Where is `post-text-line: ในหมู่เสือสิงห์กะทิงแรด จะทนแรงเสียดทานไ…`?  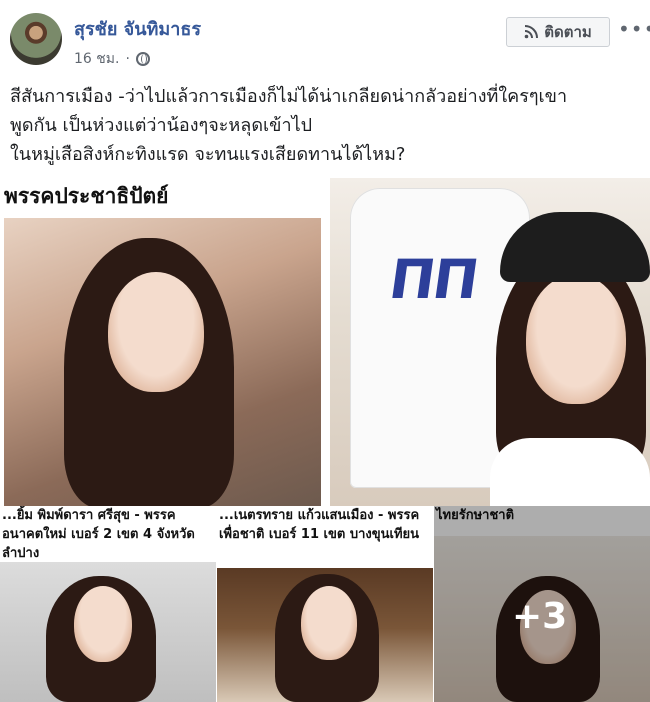
post-text-line: ในหมู่เสือสิงห์กะทิงแรด จะทนแรงเสียดทานไ… is located at coordinates (208, 154).